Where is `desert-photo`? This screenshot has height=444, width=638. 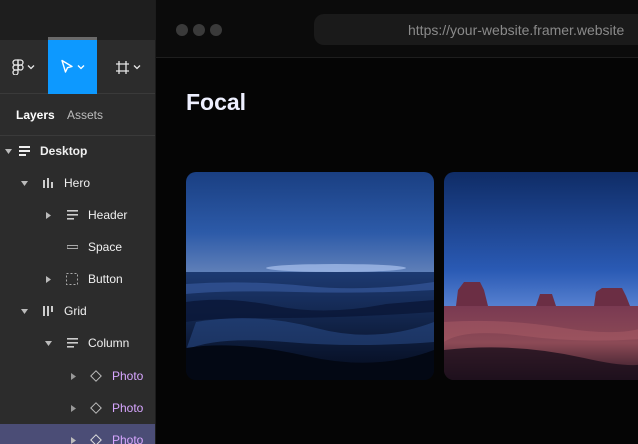 desert-photo is located at coordinates (541, 276).